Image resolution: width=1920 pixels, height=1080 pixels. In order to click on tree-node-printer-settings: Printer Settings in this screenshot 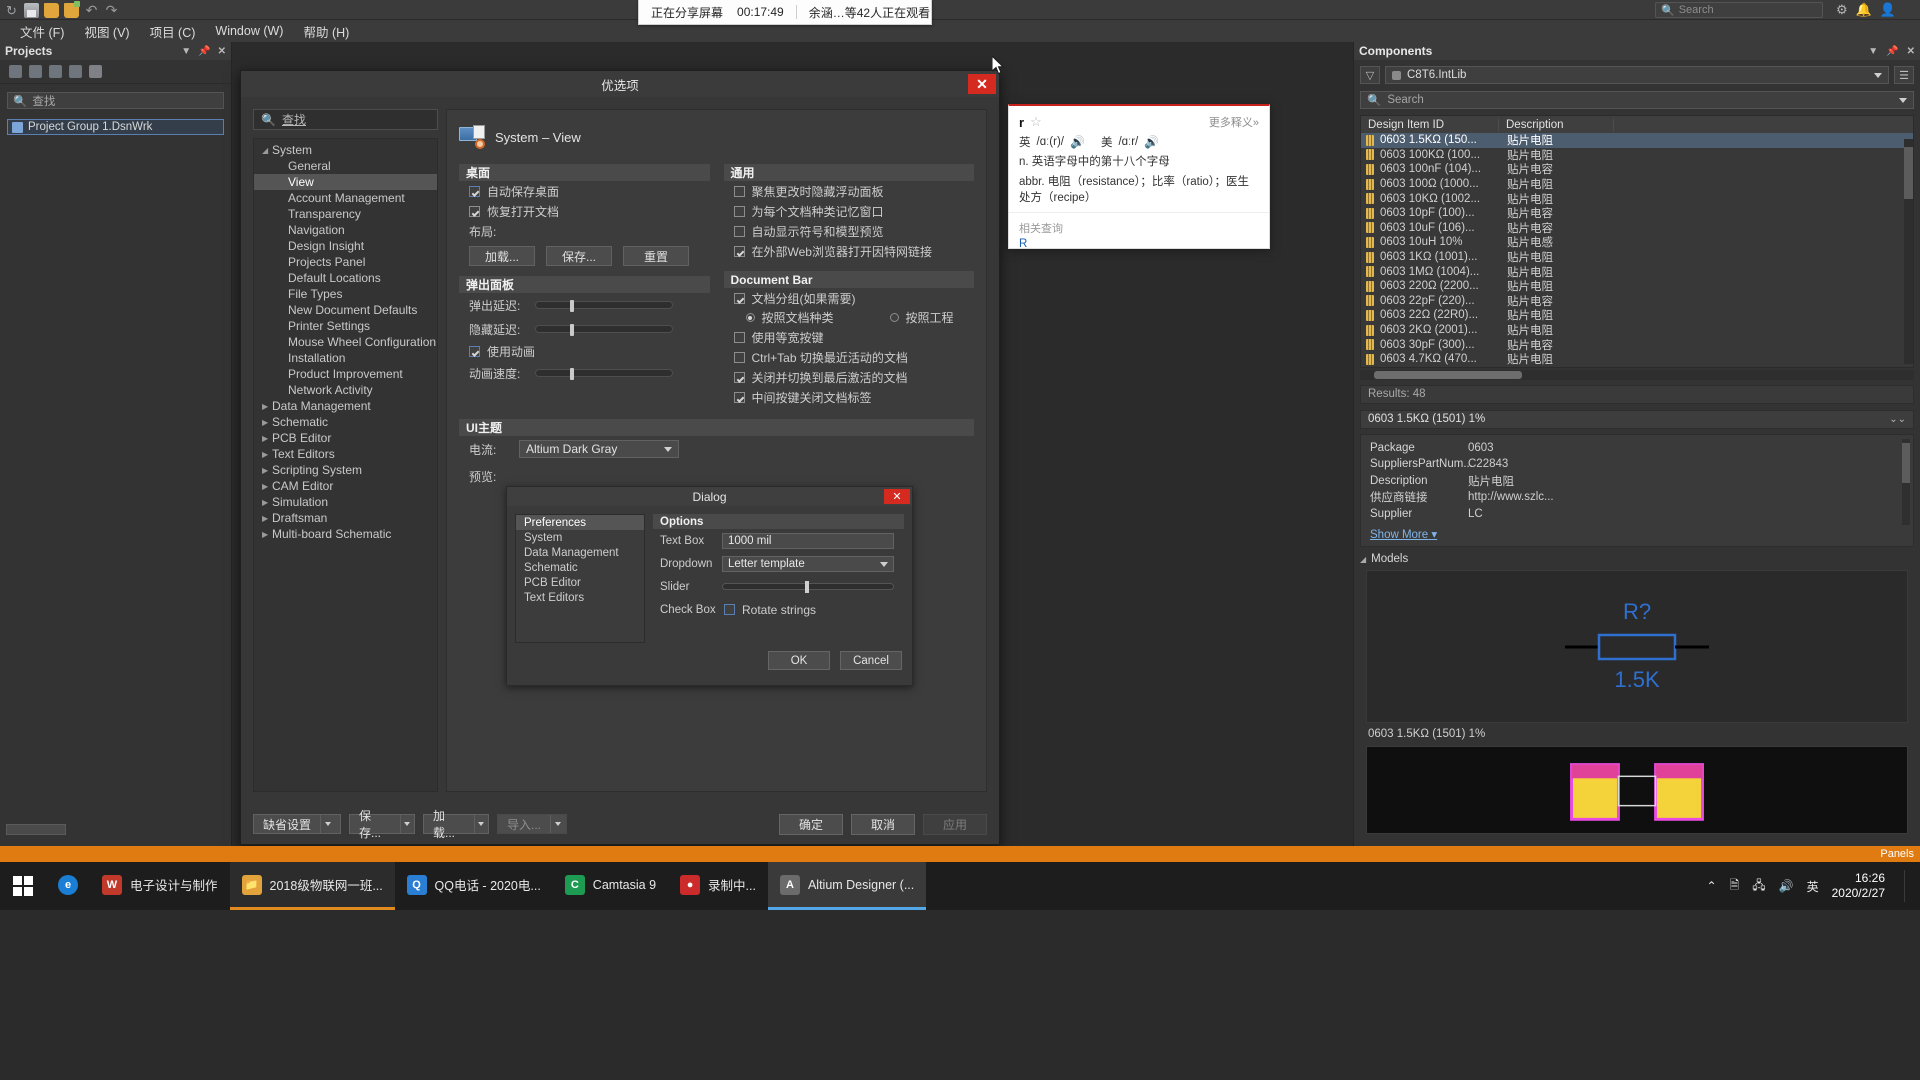, I will do `click(345, 326)`.